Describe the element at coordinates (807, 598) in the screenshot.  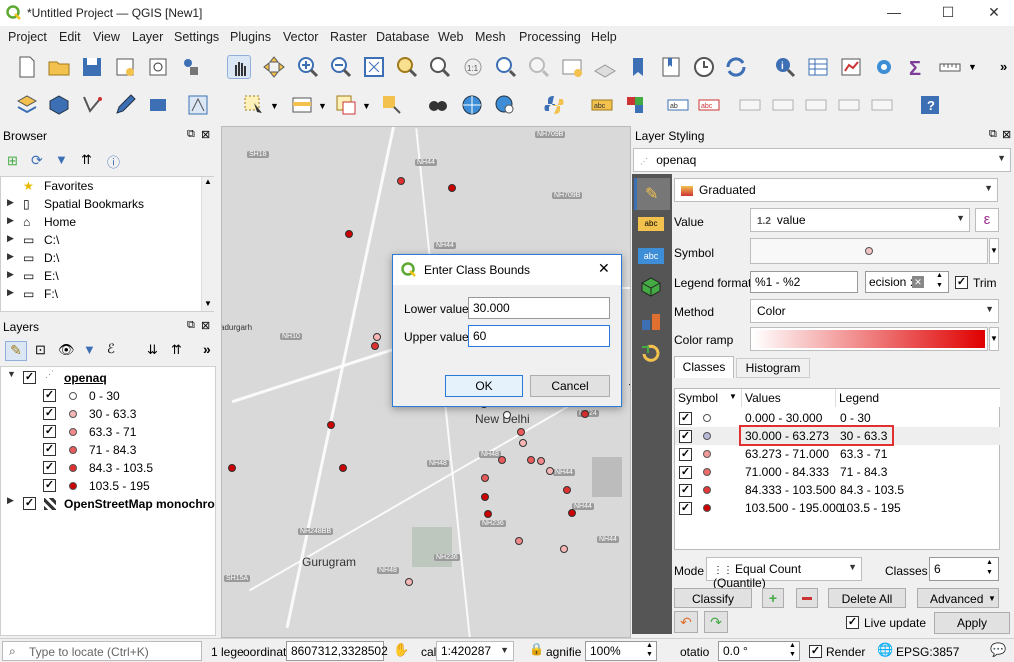
I see `remove-class-icon` at that location.